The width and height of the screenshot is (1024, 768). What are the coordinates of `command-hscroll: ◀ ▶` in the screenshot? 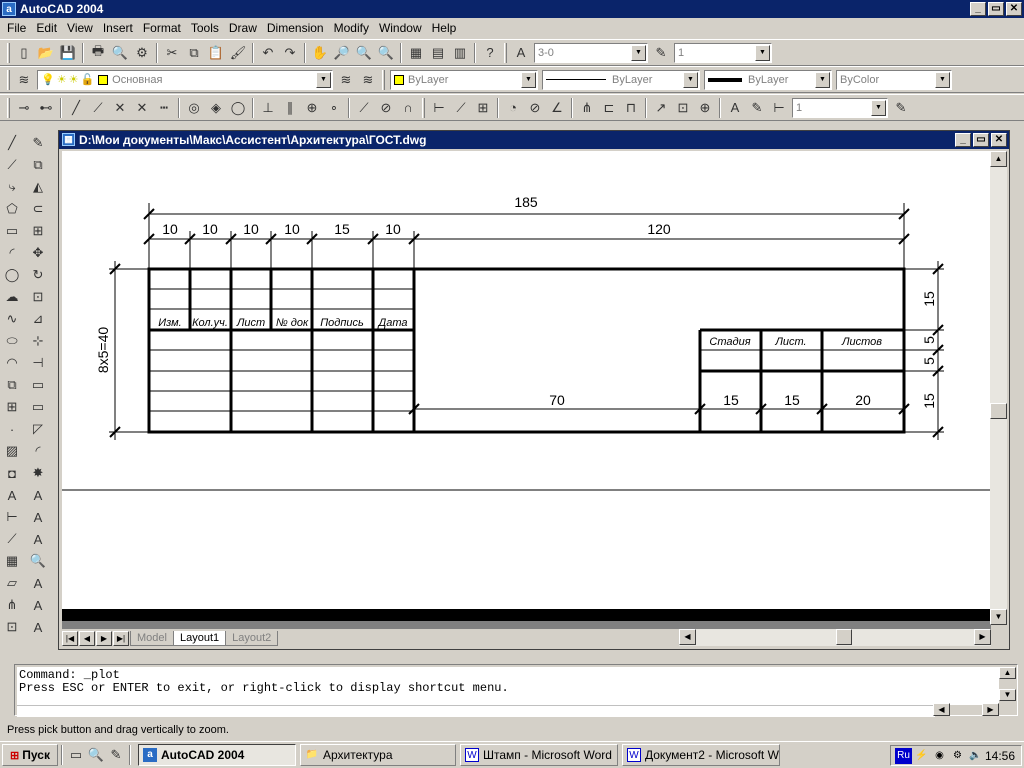 It's located at (966, 709).